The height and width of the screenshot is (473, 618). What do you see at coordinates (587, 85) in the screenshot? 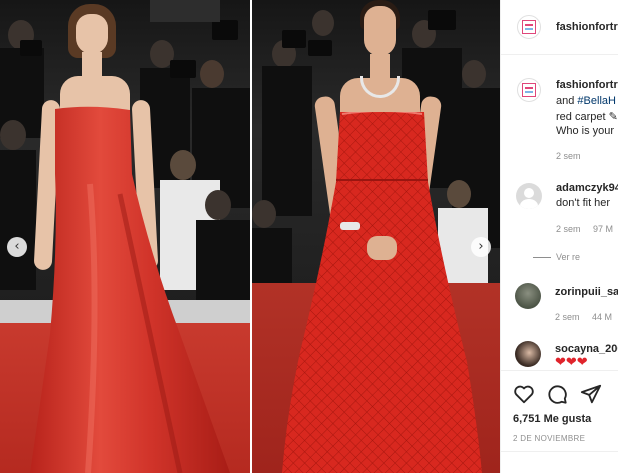
I see `caption-author-name: fashionfortr` at bounding box center [587, 85].